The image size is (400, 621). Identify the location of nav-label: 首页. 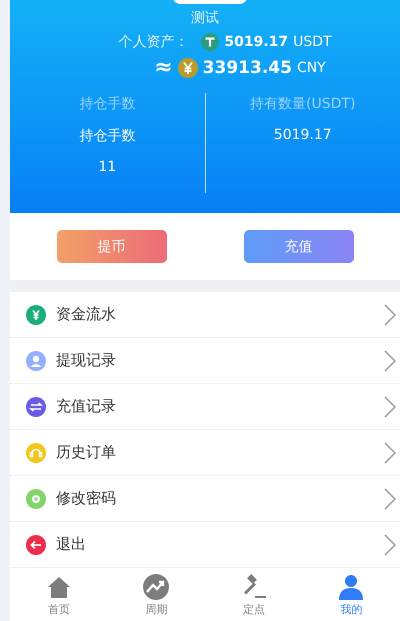
(59, 609).